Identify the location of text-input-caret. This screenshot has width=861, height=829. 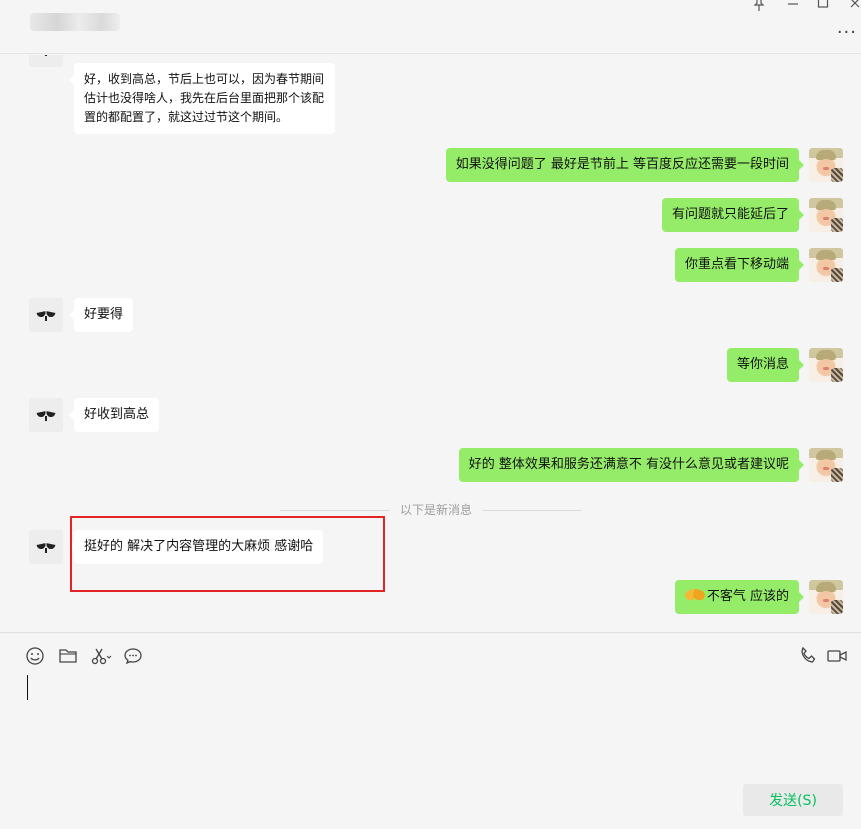
(27, 687).